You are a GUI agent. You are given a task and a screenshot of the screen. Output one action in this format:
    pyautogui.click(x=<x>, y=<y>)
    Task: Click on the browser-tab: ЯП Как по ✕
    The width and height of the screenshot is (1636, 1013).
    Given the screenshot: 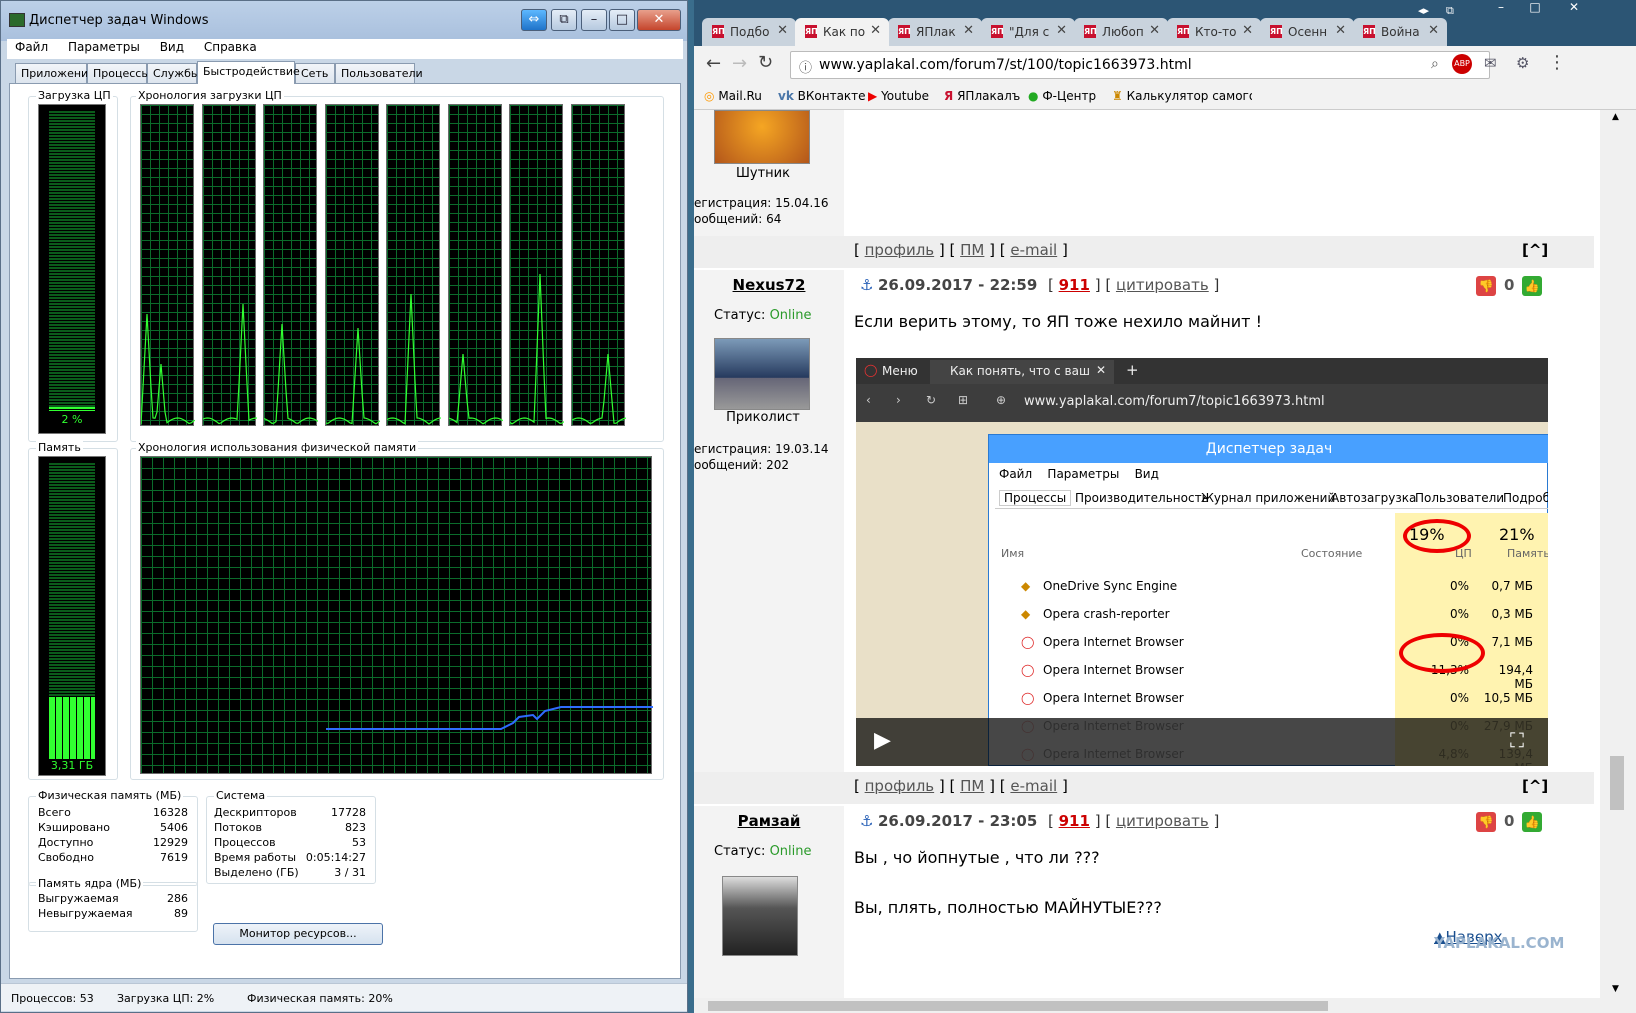 What is the action you would take?
    pyautogui.click(x=842, y=32)
    